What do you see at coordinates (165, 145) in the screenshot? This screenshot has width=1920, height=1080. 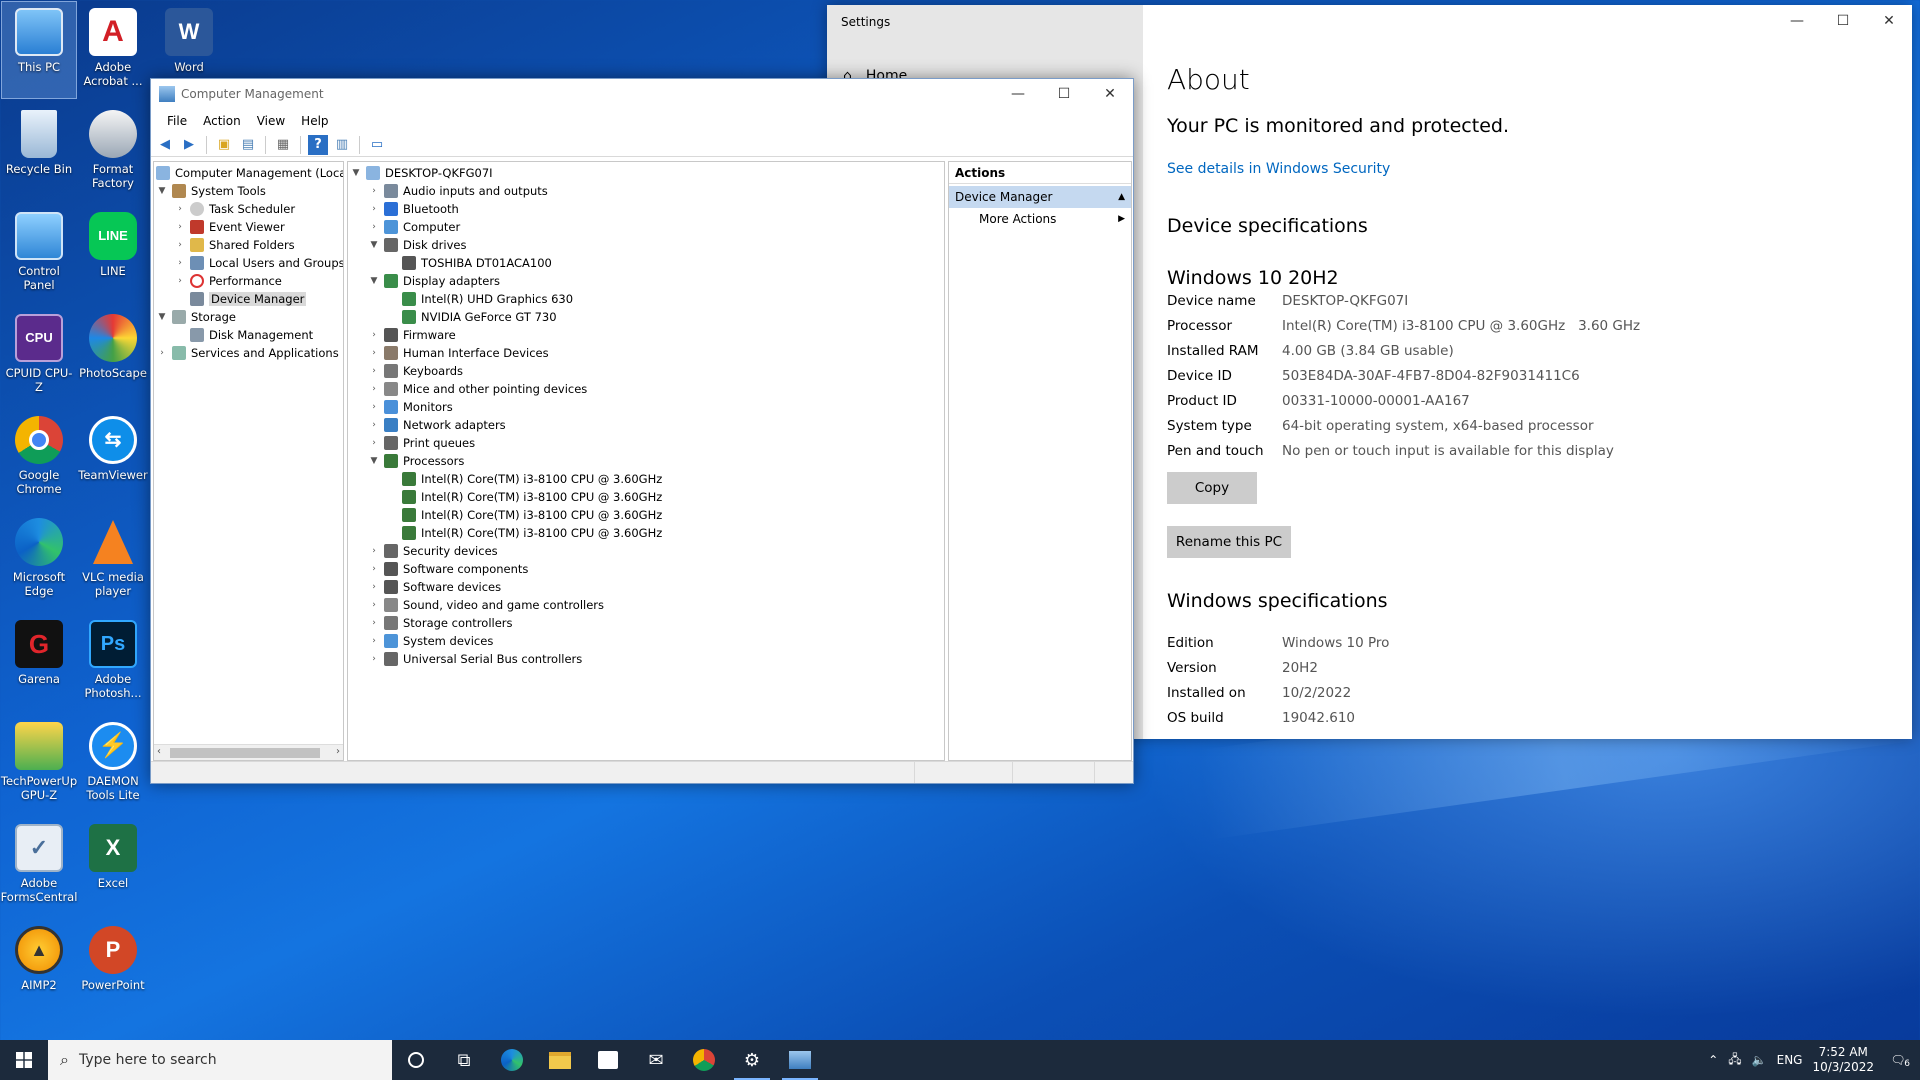 I see `back-arrow-icon: ◀` at bounding box center [165, 145].